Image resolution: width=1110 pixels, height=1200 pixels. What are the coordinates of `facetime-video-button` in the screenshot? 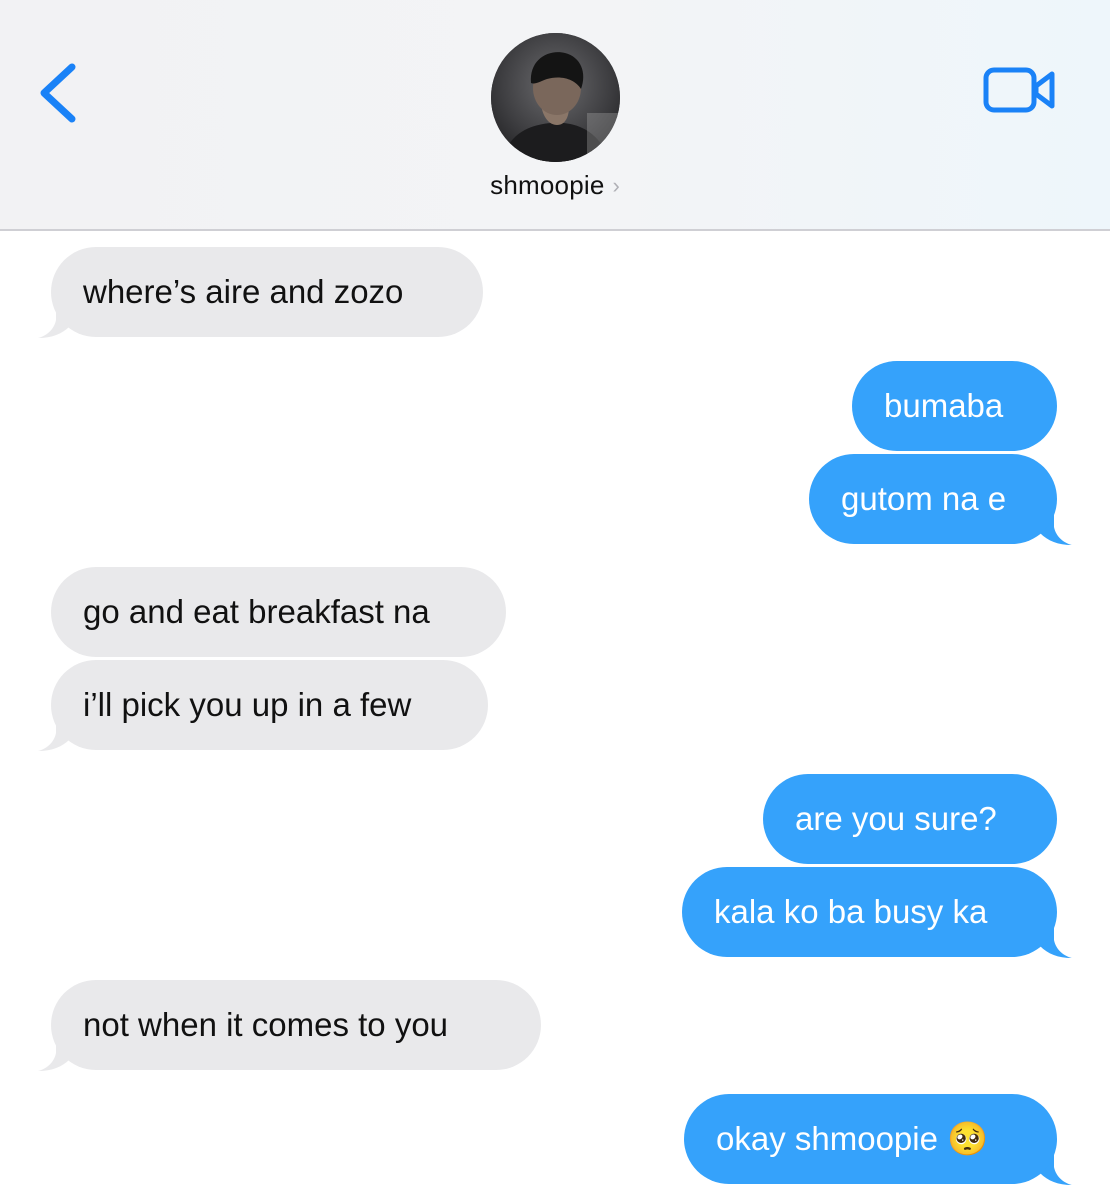 It's located at (1020, 91).